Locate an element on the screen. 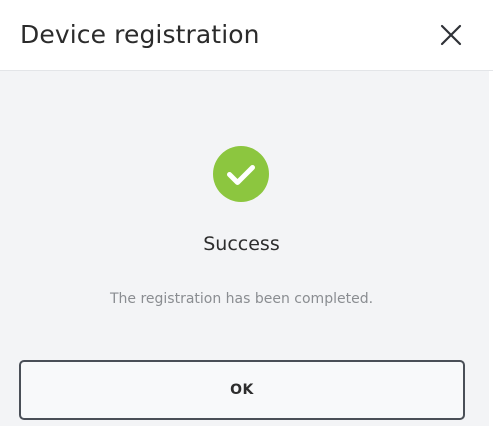  close-button is located at coordinates (451, 35).